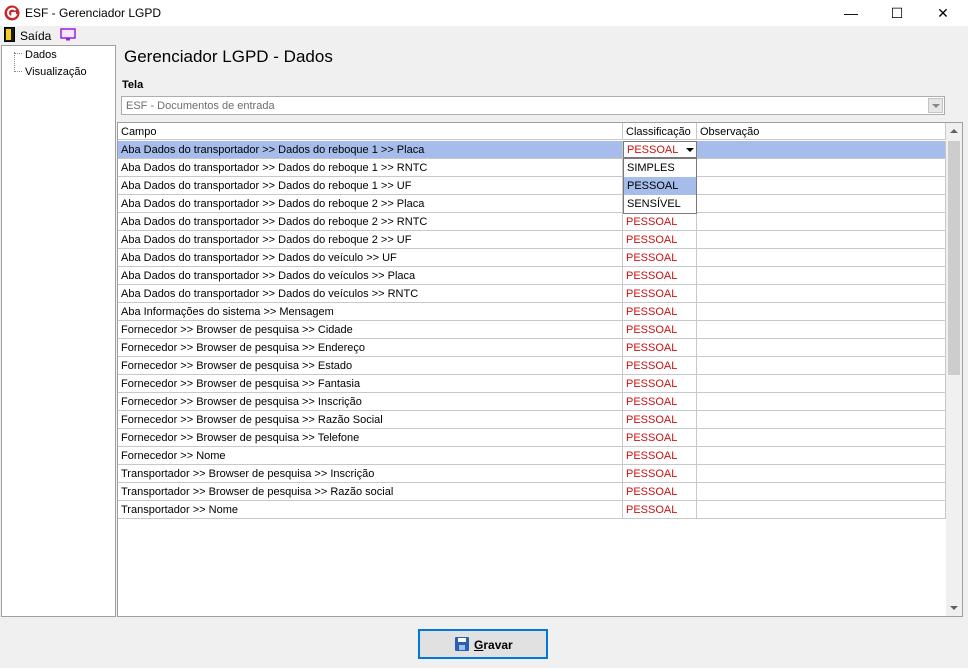 The image size is (968, 668). I want to click on table-row: Fornecedor >> Nome PESSOAL, so click(532, 456).